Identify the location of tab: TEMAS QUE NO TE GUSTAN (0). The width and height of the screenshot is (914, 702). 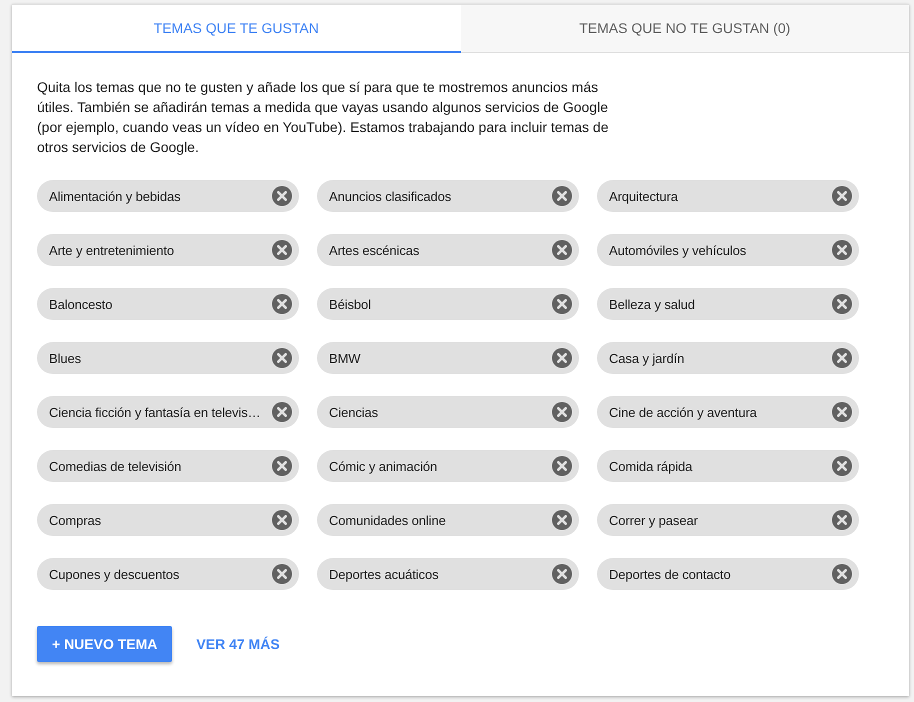
(684, 29).